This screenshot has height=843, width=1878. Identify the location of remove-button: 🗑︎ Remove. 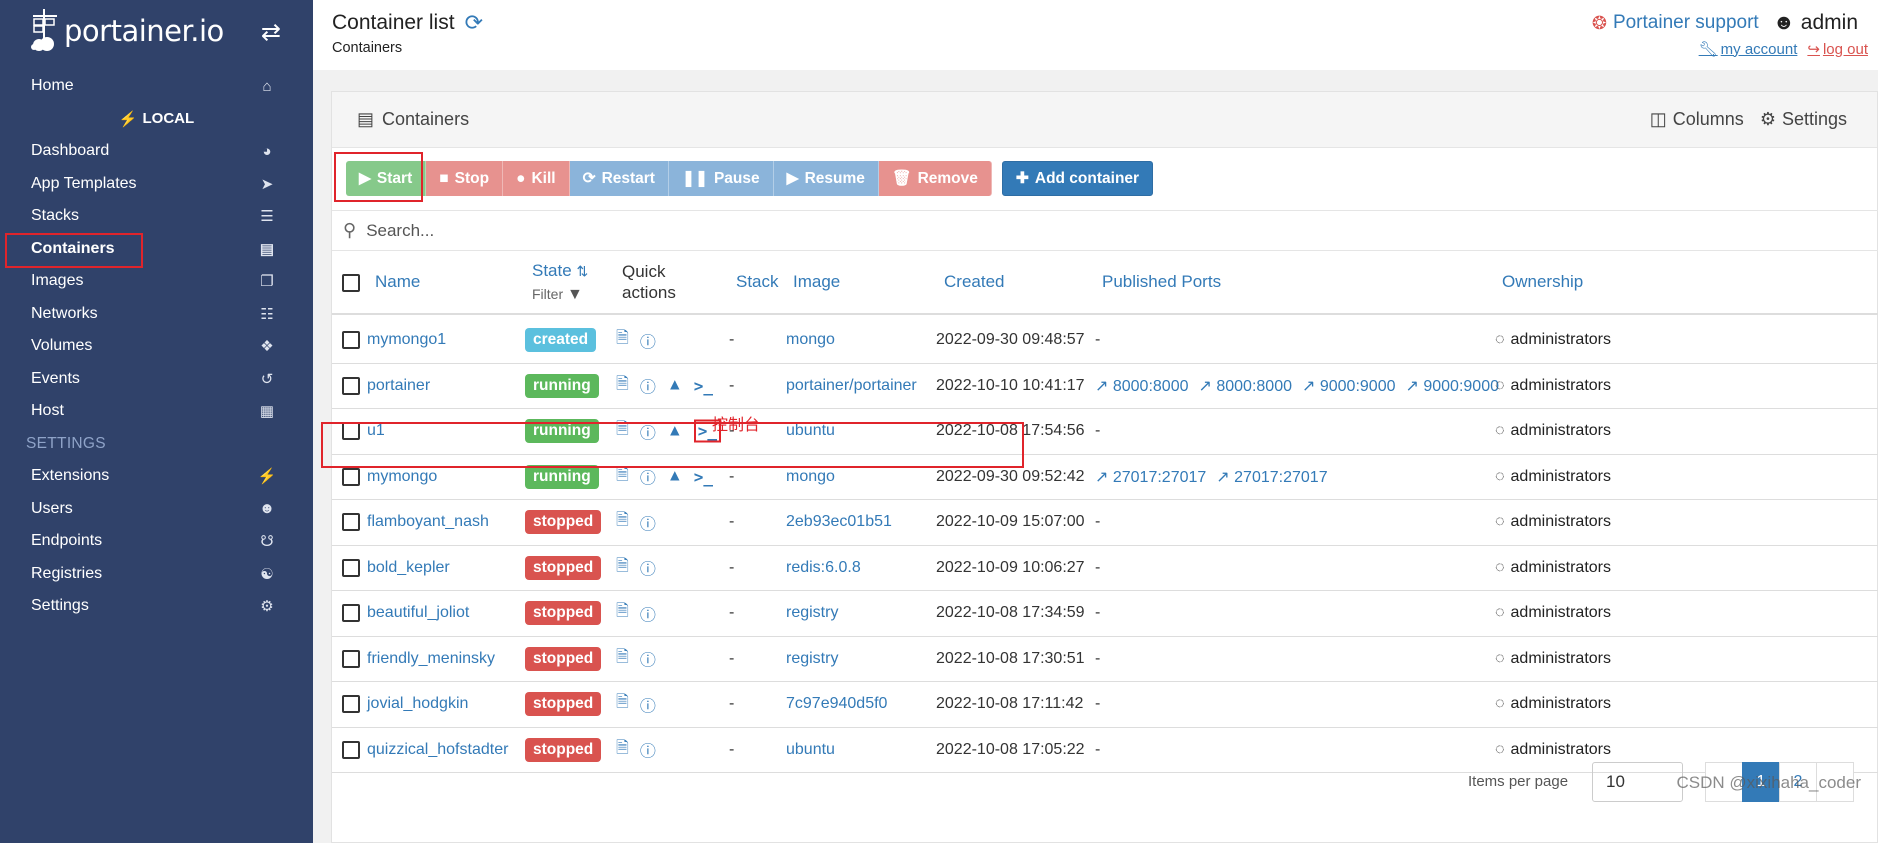
(935, 178).